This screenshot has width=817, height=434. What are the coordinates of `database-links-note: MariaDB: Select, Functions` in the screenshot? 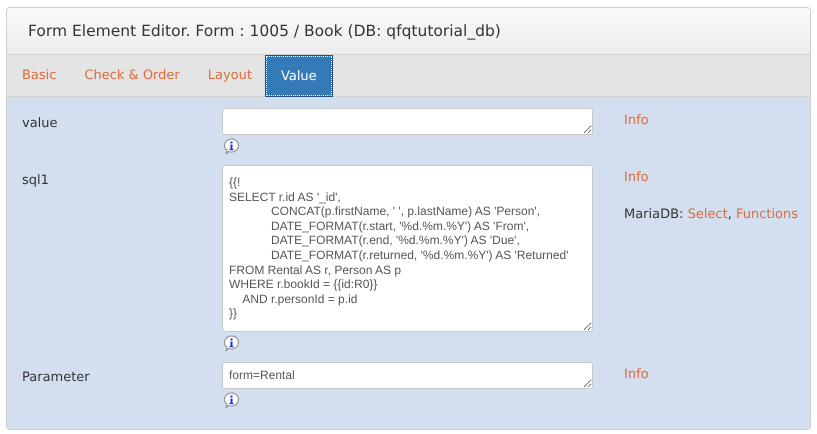 It's located at (712, 214).